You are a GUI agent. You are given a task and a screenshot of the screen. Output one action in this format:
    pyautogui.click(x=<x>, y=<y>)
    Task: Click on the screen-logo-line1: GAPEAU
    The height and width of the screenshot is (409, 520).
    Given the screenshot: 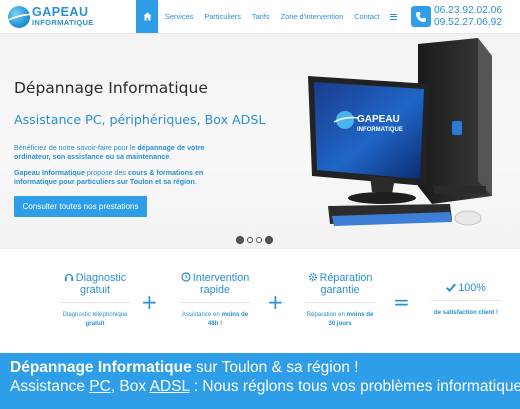 What is the action you would take?
    pyautogui.click(x=378, y=119)
    